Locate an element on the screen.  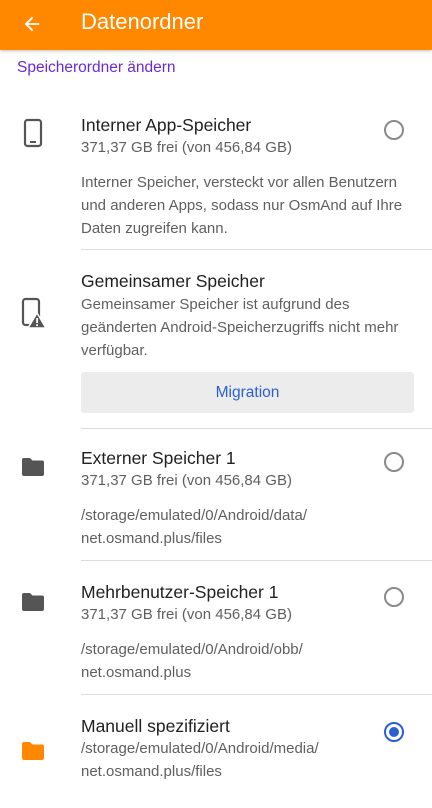
storage-path-multiuser-line1: /storage/emulated/0/Android/obb/ is located at coordinates (192, 649).